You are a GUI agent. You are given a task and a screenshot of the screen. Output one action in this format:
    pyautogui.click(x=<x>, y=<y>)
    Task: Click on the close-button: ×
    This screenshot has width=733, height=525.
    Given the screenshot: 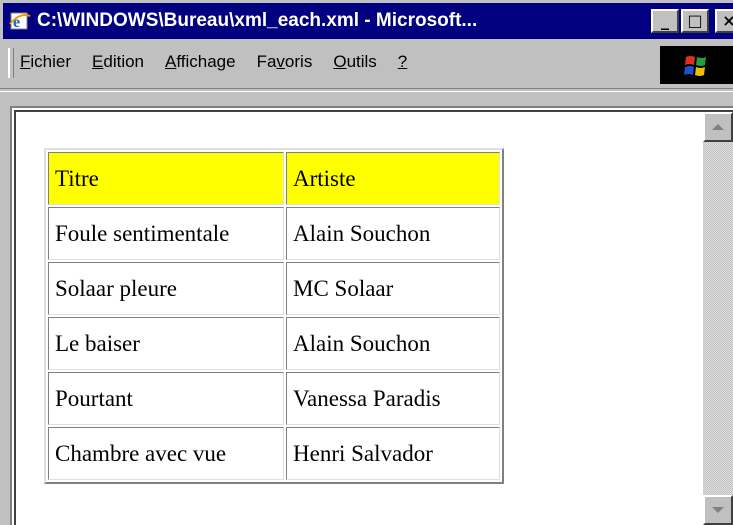 What is the action you would take?
    pyautogui.click(x=724, y=21)
    